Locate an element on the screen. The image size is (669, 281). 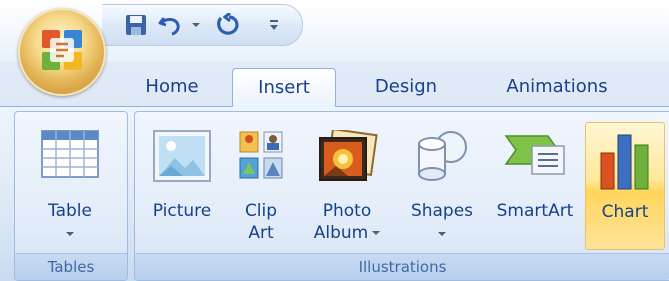
tab-insert: Insert is located at coordinates (284, 87).